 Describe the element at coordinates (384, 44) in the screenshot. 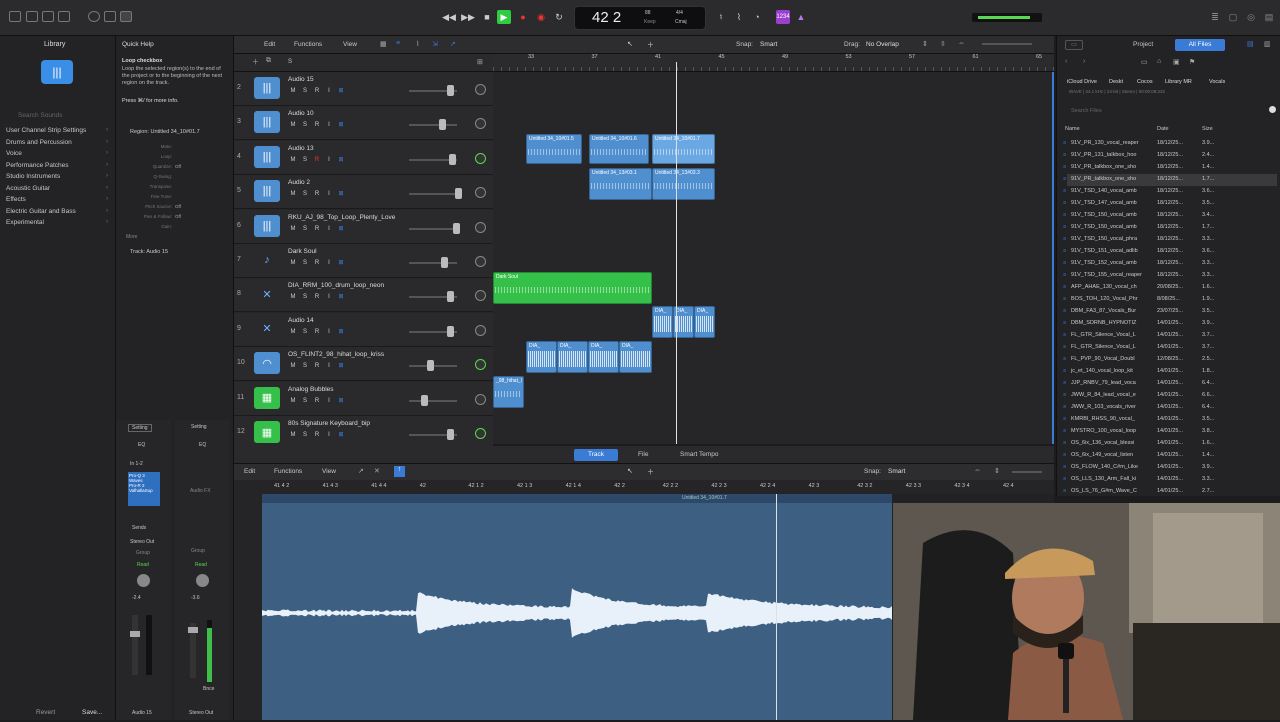

I see `grid-icon: ▦` at that location.